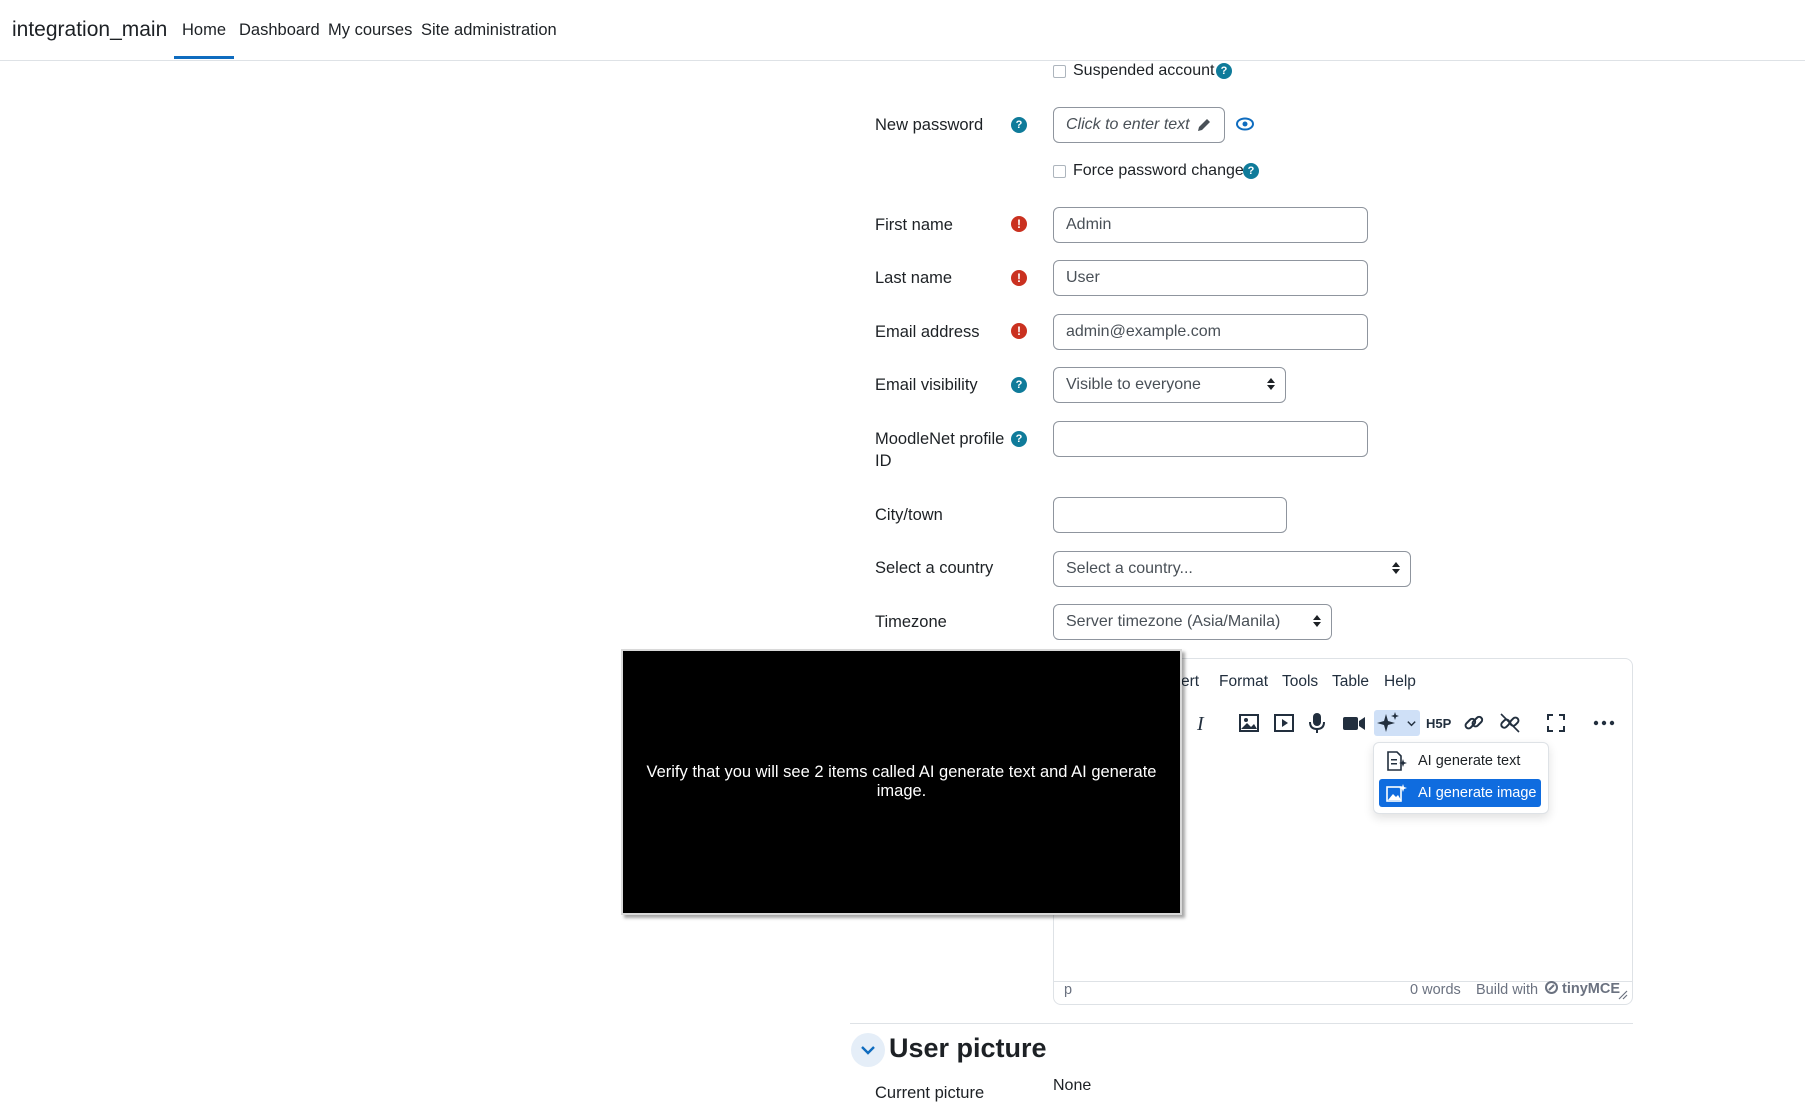 The image size is (1805, 1114). What do you see at coordinates (1173, 621) in the screenshot?
I see `timezone-value: Server timezone (Asia/Manila)` at bounding box center [1173, 621].